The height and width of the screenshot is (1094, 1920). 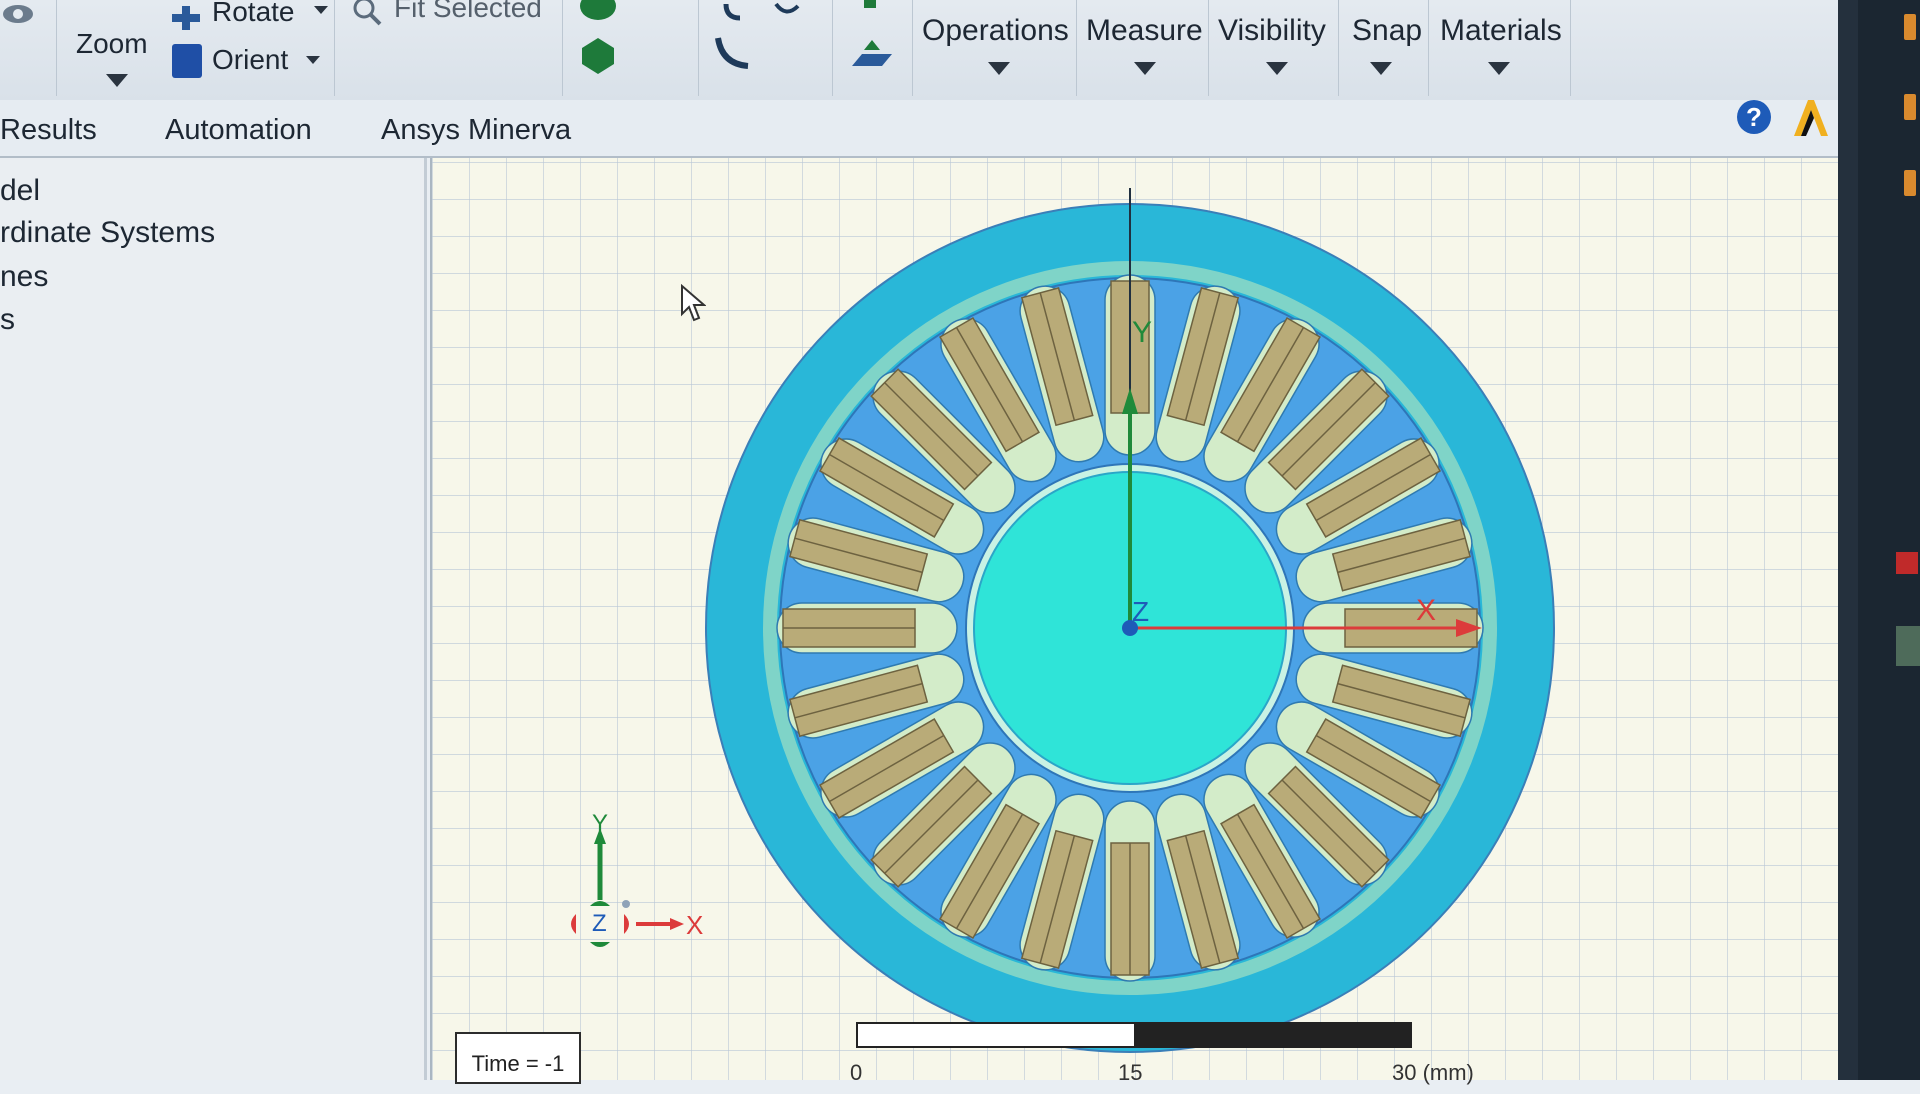 What do you see at coordinates (1134, 1035) in the screenshot?
I see `scale-bar` at bounding box center [1134, 1035].